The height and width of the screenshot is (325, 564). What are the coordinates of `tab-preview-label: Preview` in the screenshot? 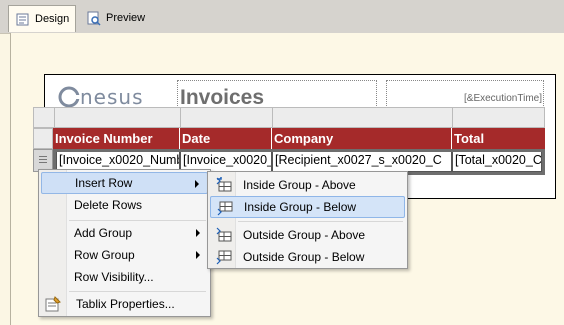 It's located at (126, 18).